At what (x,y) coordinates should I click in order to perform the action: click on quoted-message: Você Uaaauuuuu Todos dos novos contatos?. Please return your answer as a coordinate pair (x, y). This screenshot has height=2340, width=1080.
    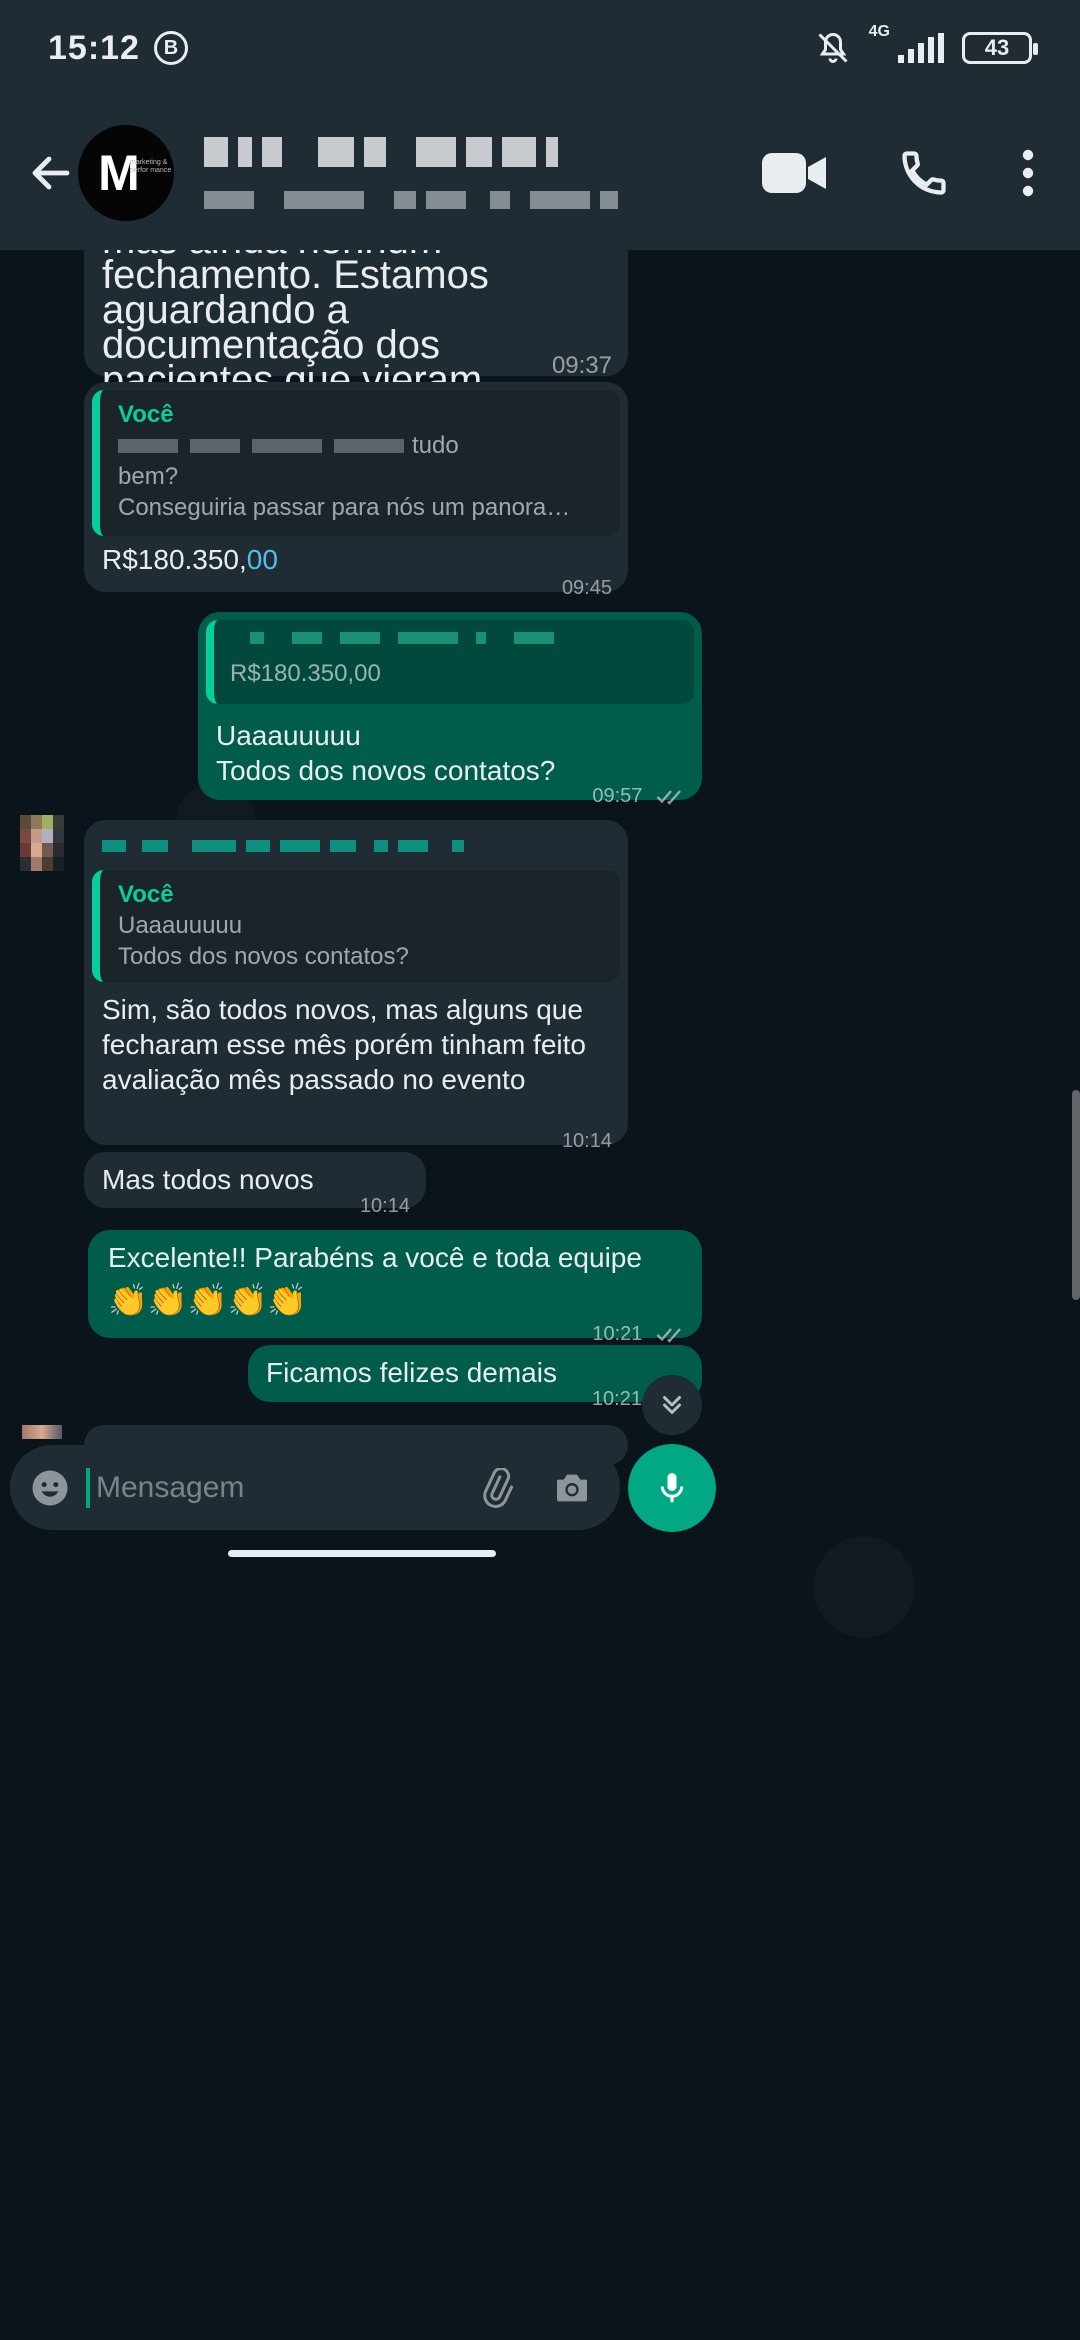
    Looking at the image, I should click on (356, 926).